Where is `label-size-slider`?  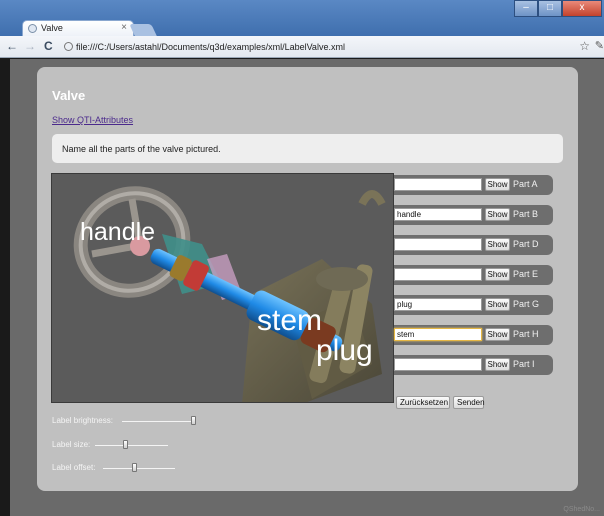 label-size-slider is located at coordinates (125, 444).